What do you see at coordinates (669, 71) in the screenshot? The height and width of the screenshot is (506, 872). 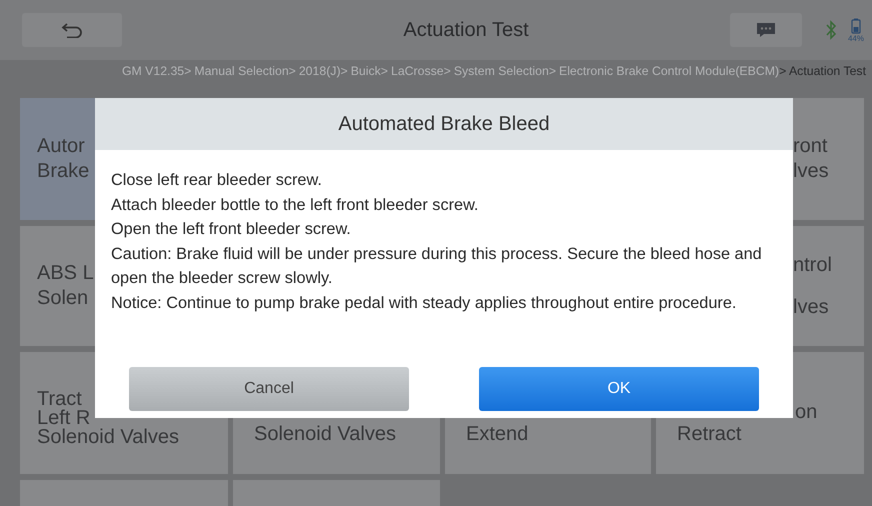 I see `breadcrumb-item: Electronic Brake Control Module(EBCM)` at bounding box center [669, 71].